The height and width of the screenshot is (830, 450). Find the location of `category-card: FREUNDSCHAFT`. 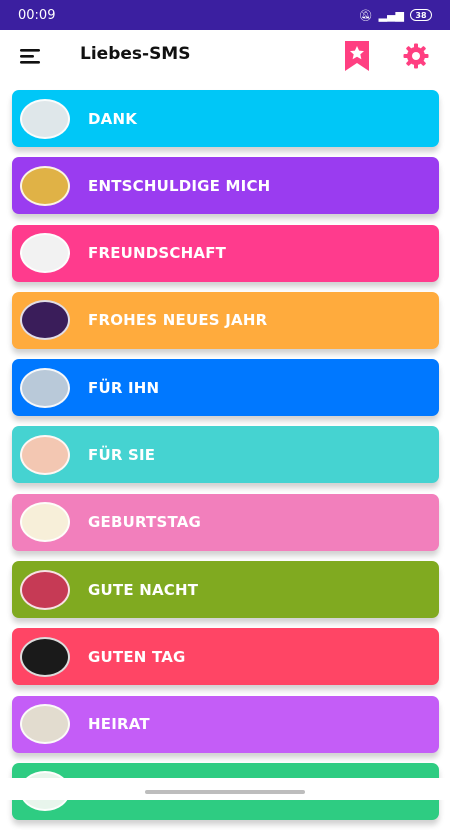

category-card: FREUNDSCHAFT is located at coordinates (225, 253).